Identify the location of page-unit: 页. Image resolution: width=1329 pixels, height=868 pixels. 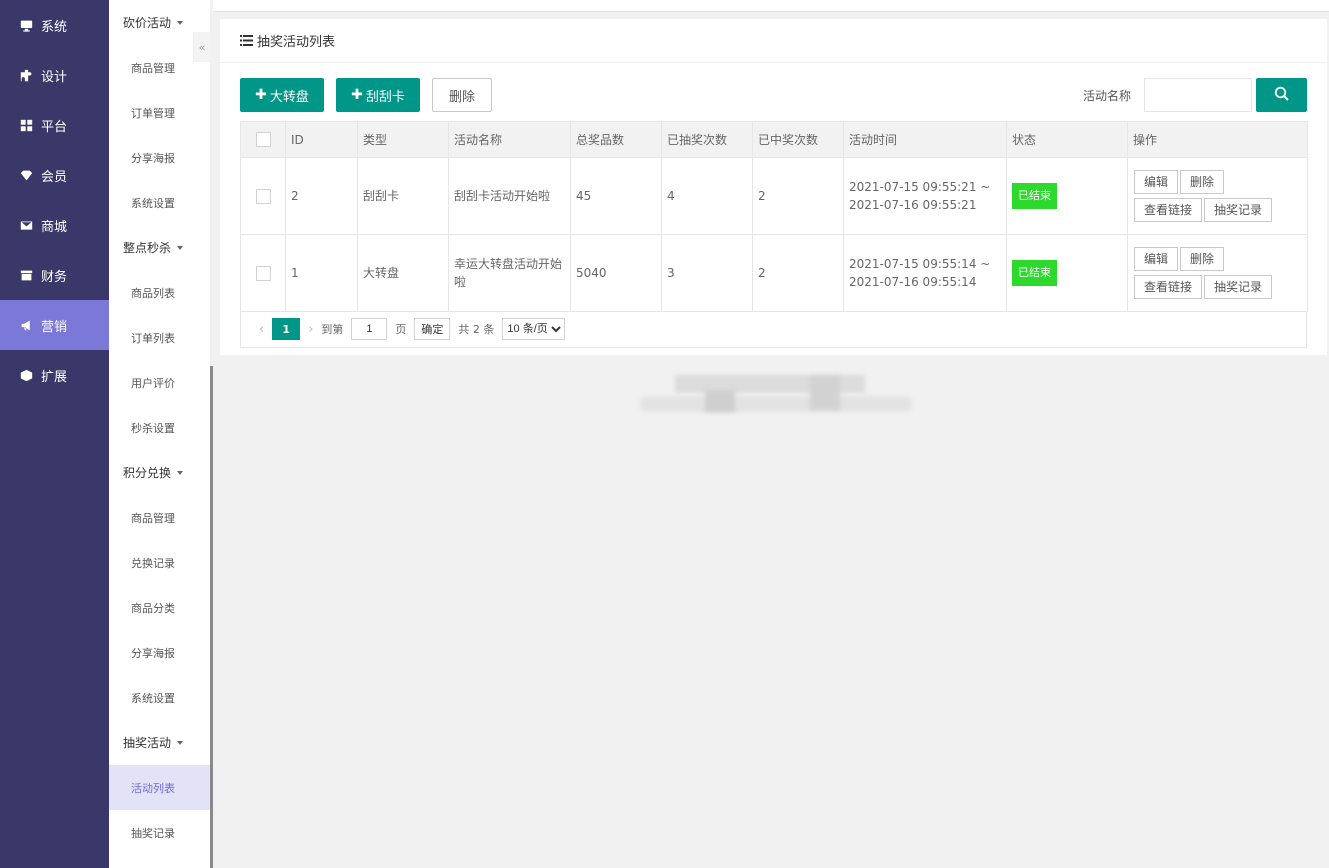
(401, 329).